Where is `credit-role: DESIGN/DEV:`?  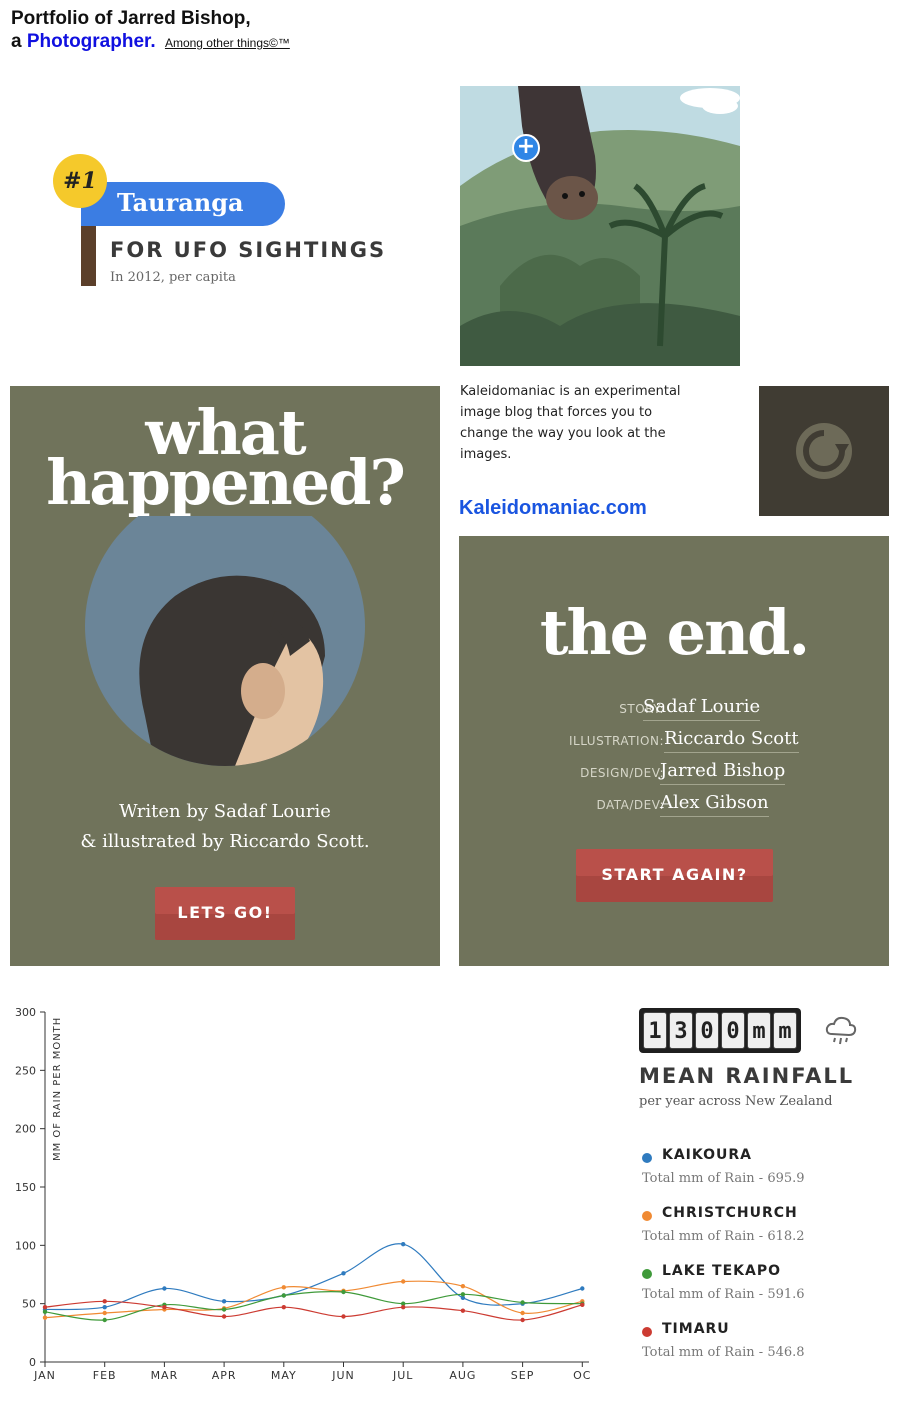
credit-role: DESIGN/DEV: is located at coordinates (622, 773).